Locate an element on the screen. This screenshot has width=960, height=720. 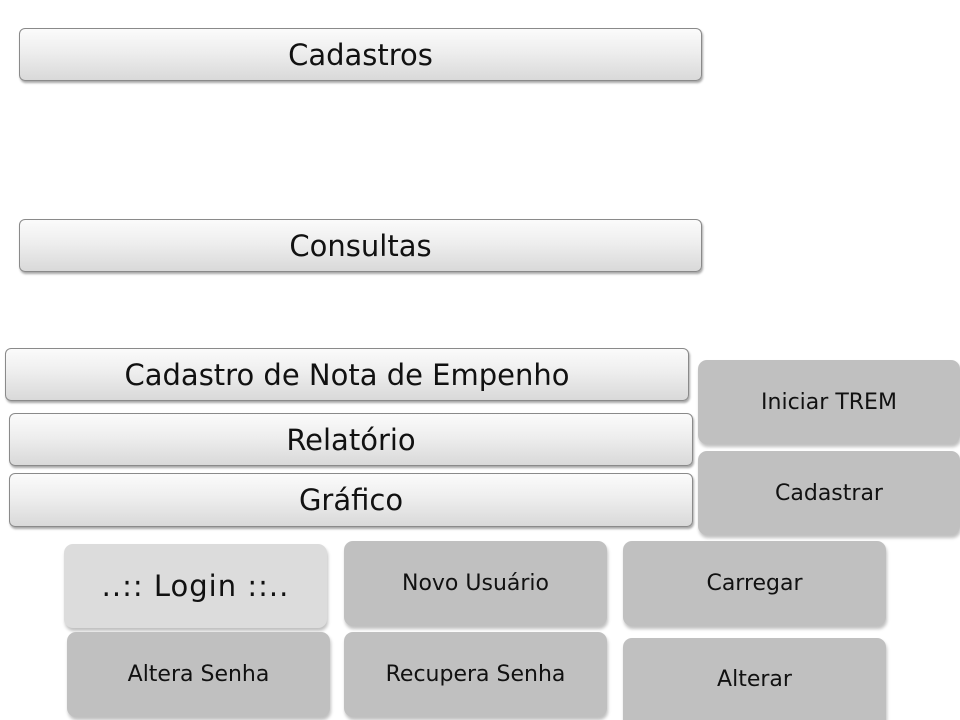
novo-usuario-button: Novo Usuário is located at coordinates (475, 583).